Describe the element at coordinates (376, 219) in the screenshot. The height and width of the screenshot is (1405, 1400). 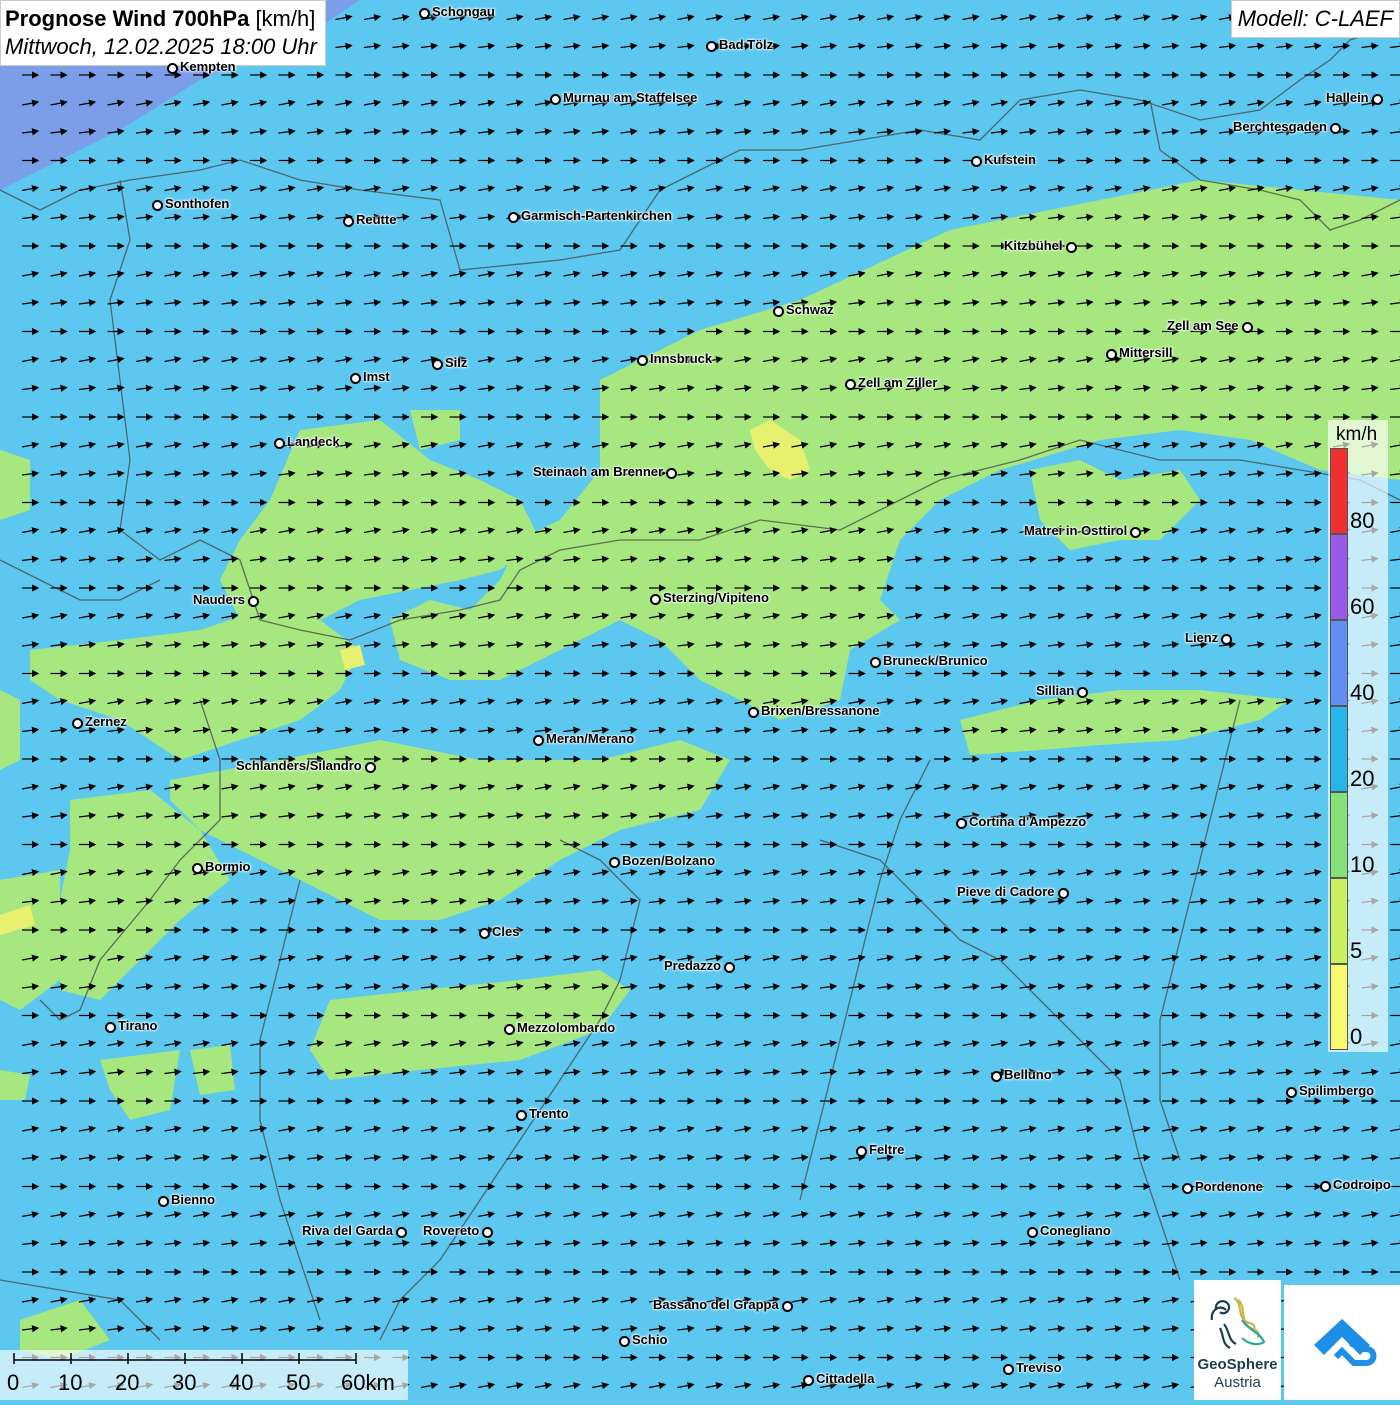
I see `city-label: Reutte` at that location.